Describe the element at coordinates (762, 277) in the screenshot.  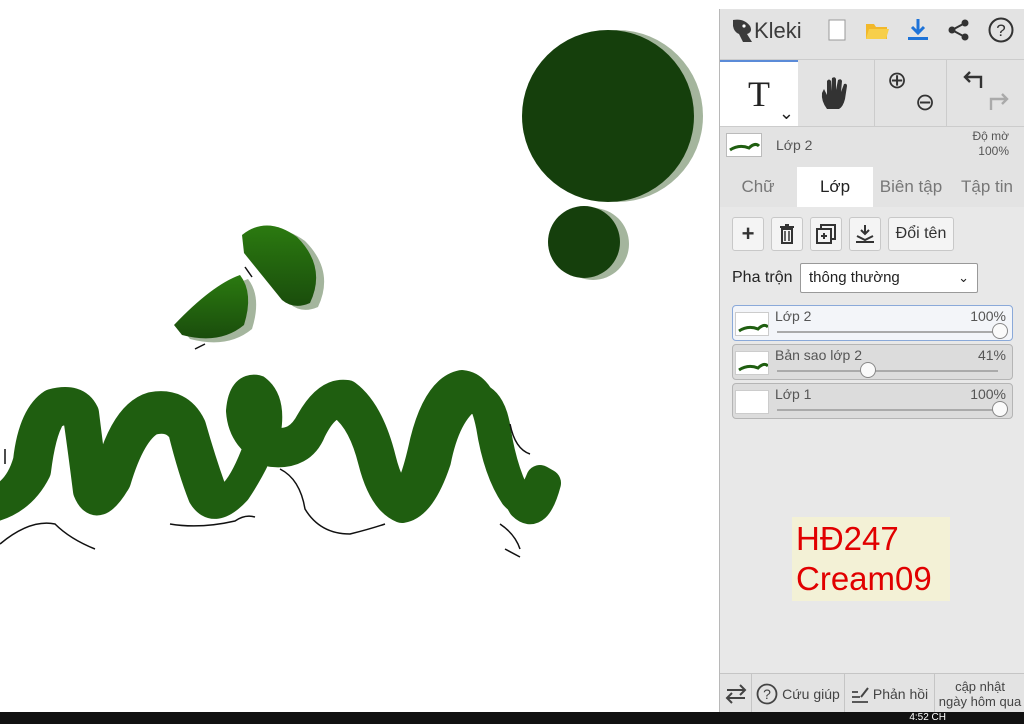
I see `blend-mode-label: Pha trộn` at that location.